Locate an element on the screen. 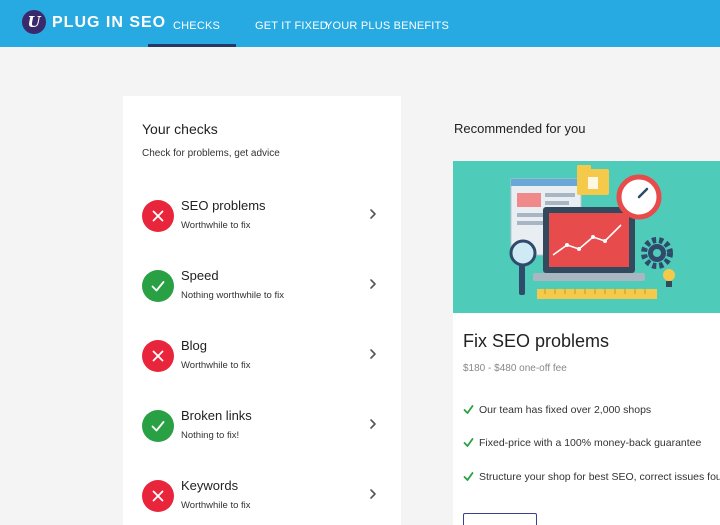 This screenshot has width=720, height=525. tab-get-it-fixed: GET IT FIXED is located at coordinates (291, 26).